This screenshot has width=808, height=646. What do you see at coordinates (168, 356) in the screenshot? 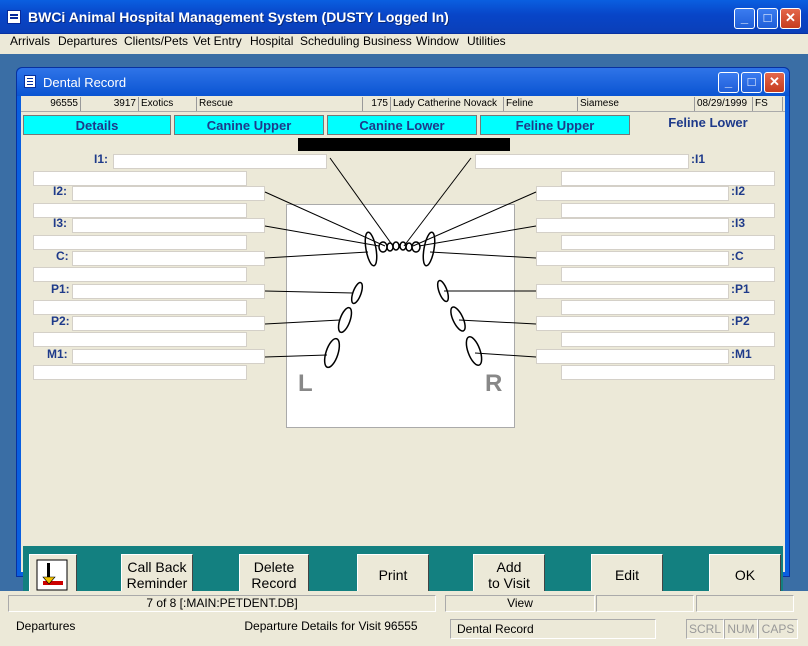
I see `field-left-m1` at bounding box center [168, 356].